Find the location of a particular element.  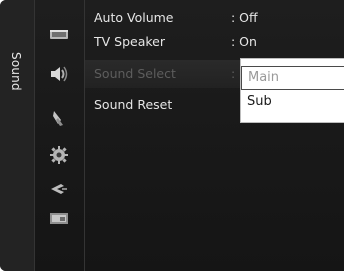

sound-select-dropdown: Main Sub is located at coordinates (292, 90).